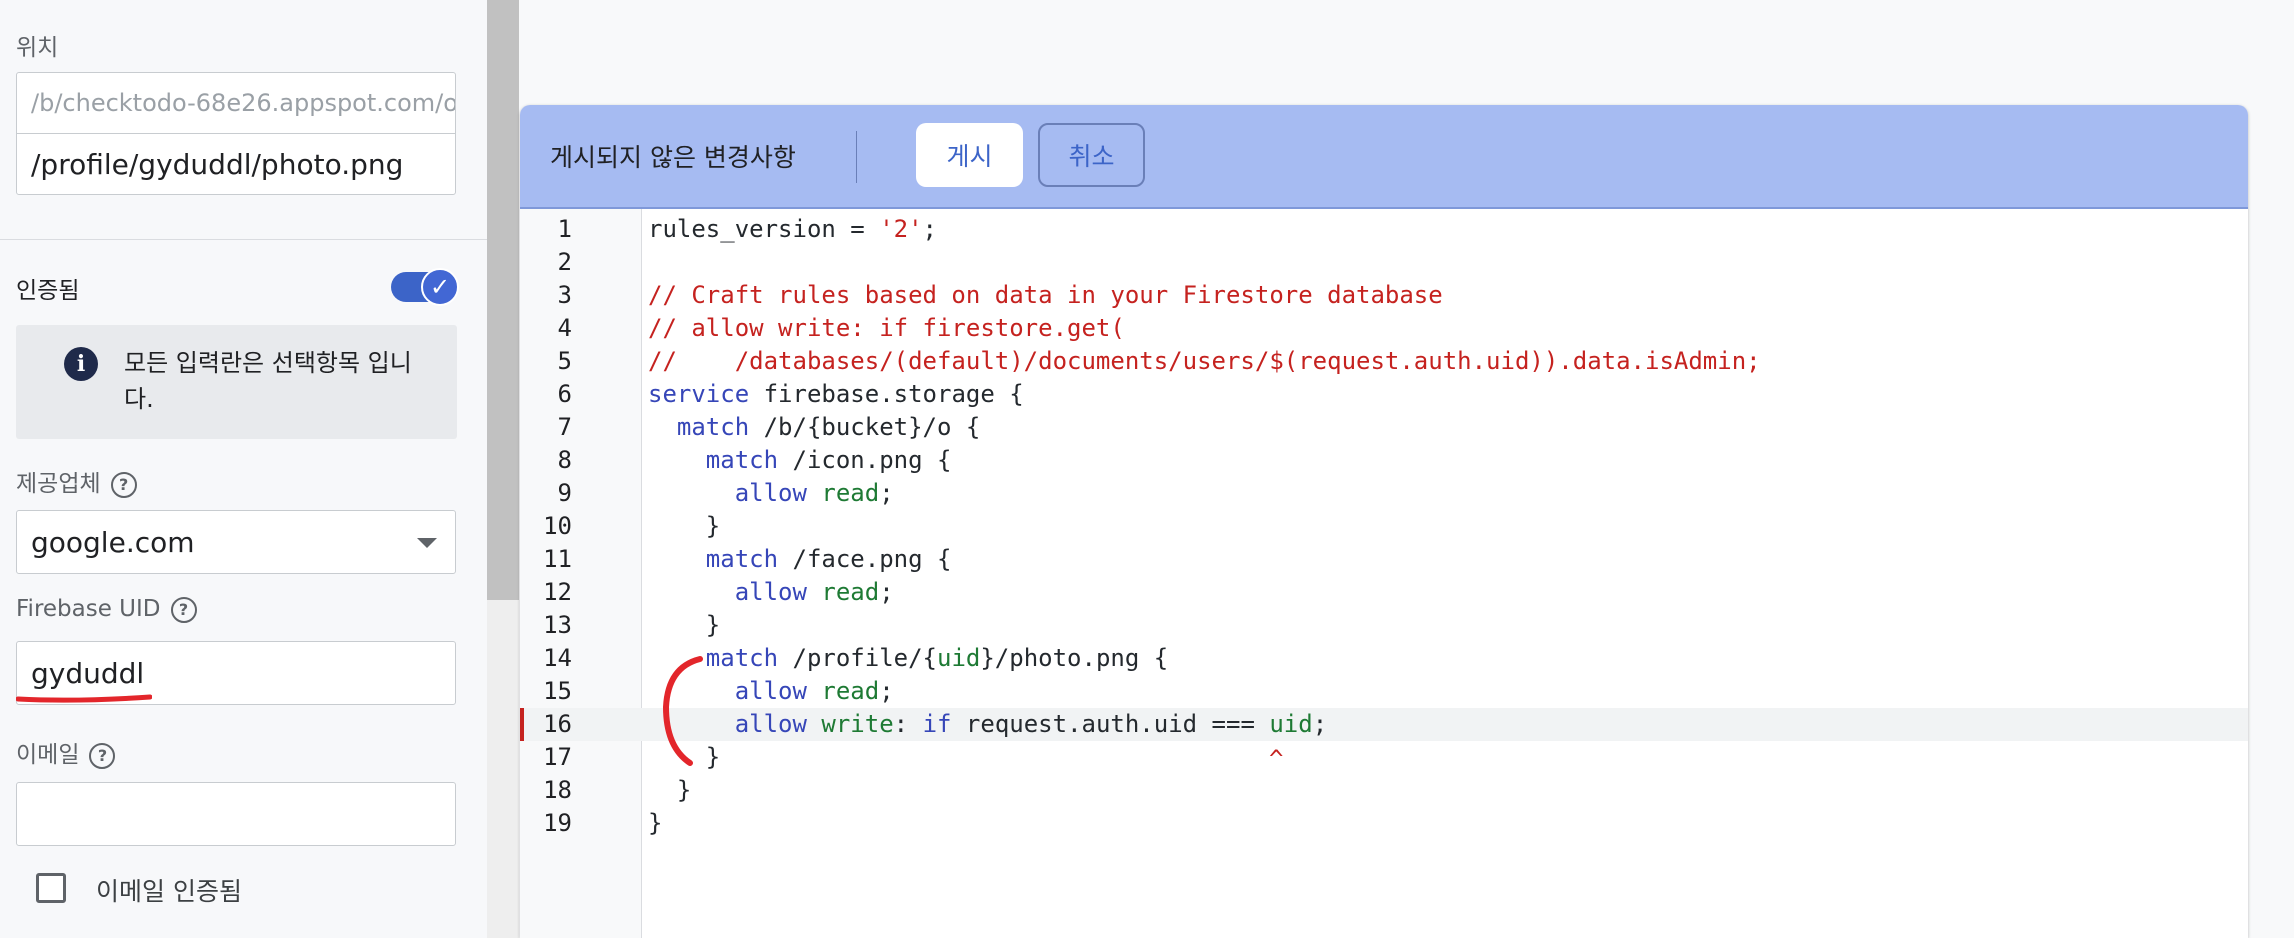 The width and height of the screenshot is (2294, 938). Describe the element at coordinates (673, 157) in the screenshot. I see `unpublished-changes-label: 게시되지 않은 변경사항` at that location.